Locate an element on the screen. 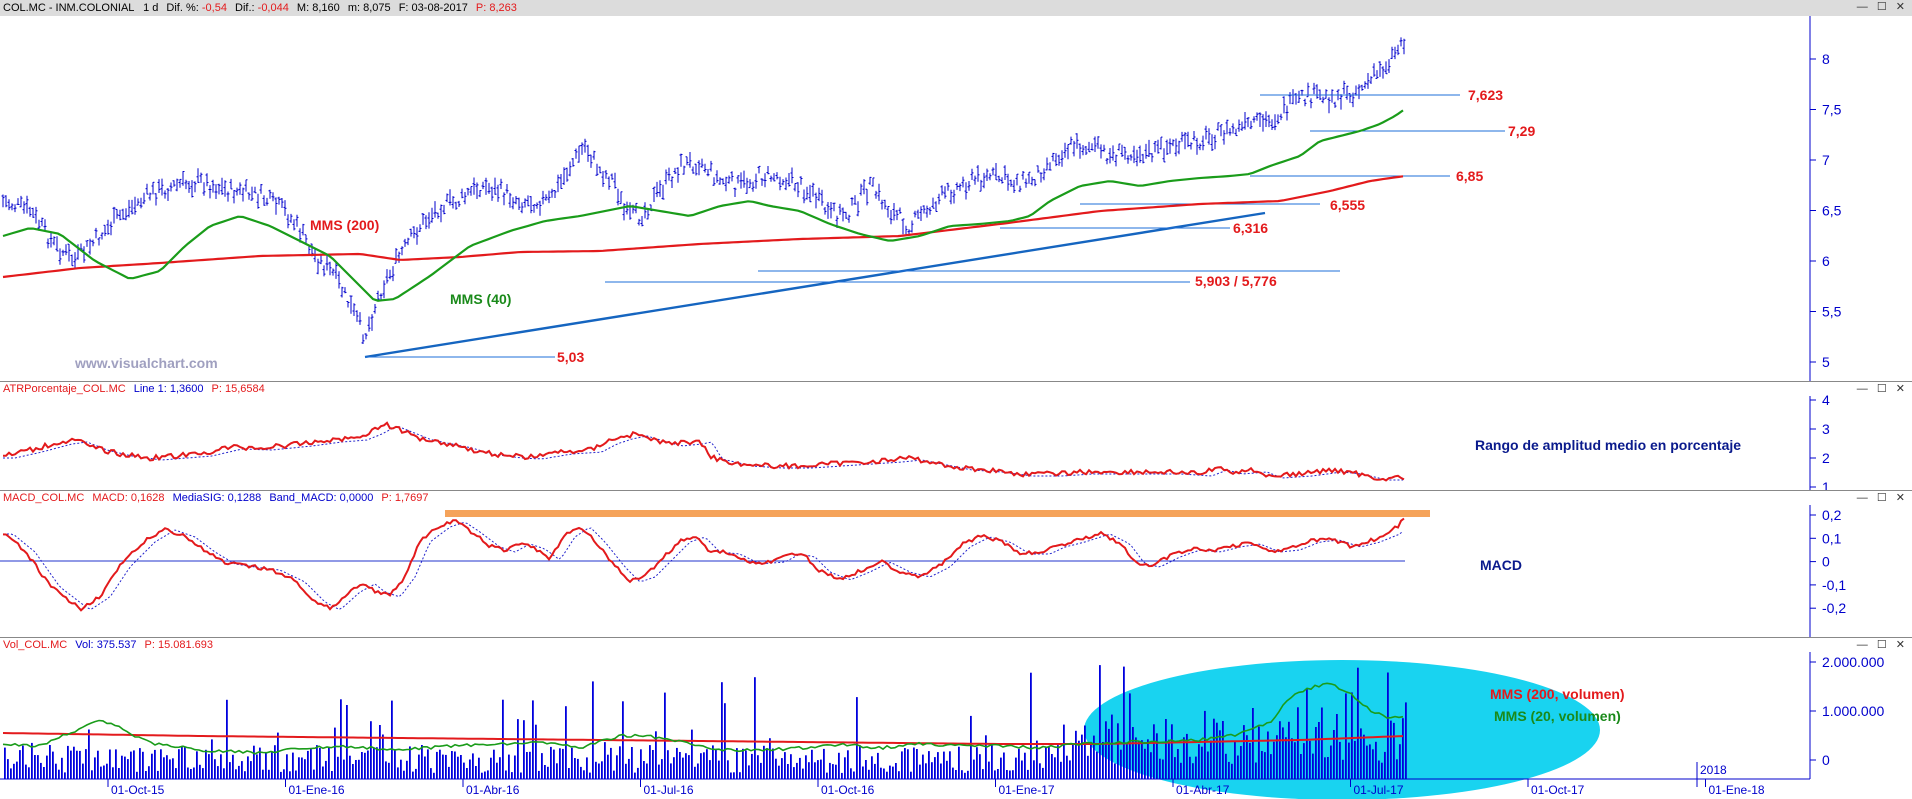  x-axis-label: 01-Jul-17 is located at coordinates (1379, 790).